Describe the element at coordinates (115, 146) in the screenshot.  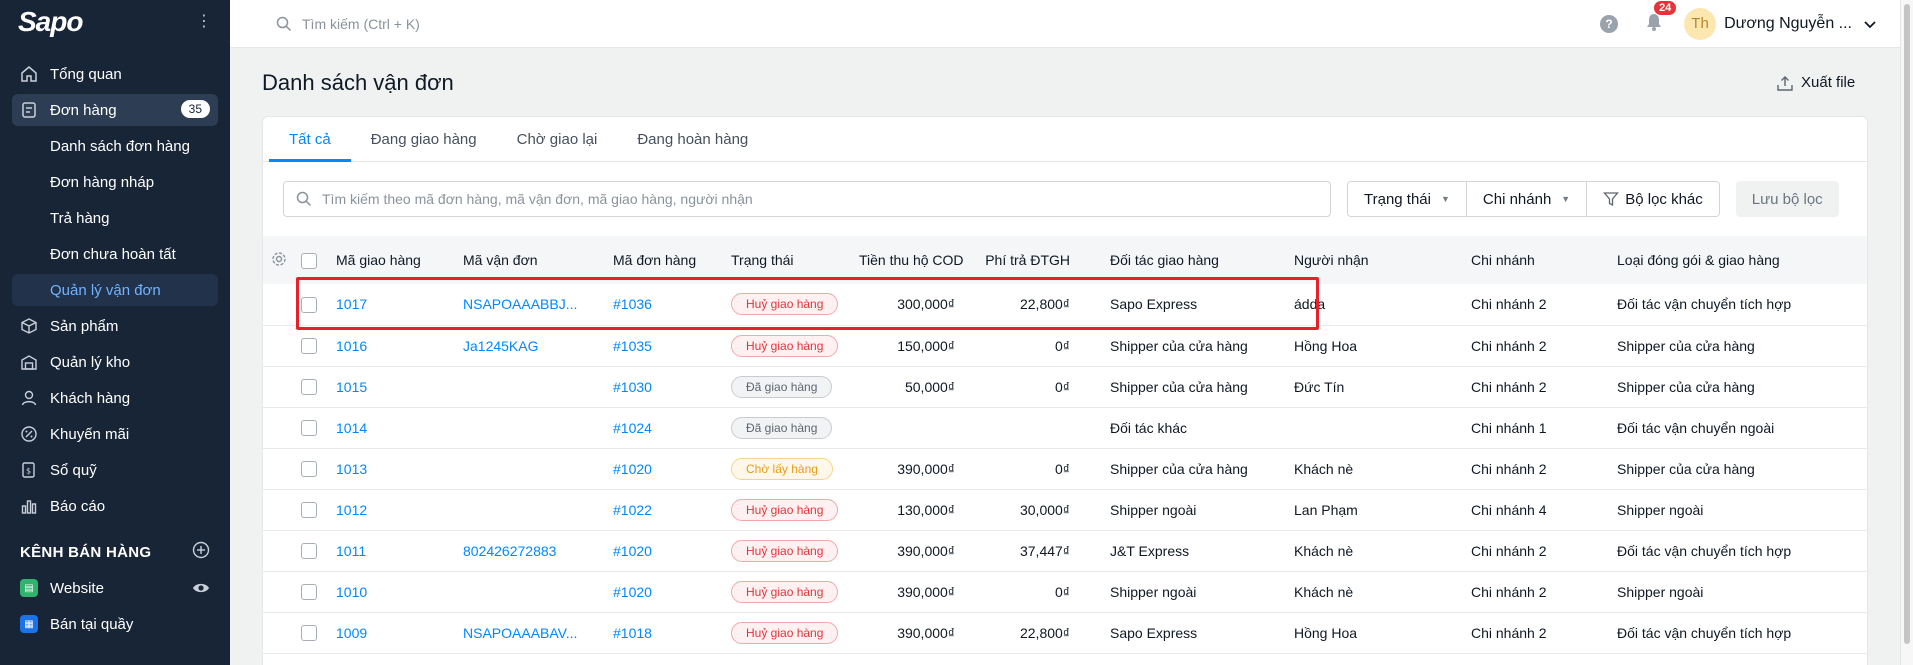
I see `sidebar-subitem-order-list: Danh sách đơn hàng` at that location.